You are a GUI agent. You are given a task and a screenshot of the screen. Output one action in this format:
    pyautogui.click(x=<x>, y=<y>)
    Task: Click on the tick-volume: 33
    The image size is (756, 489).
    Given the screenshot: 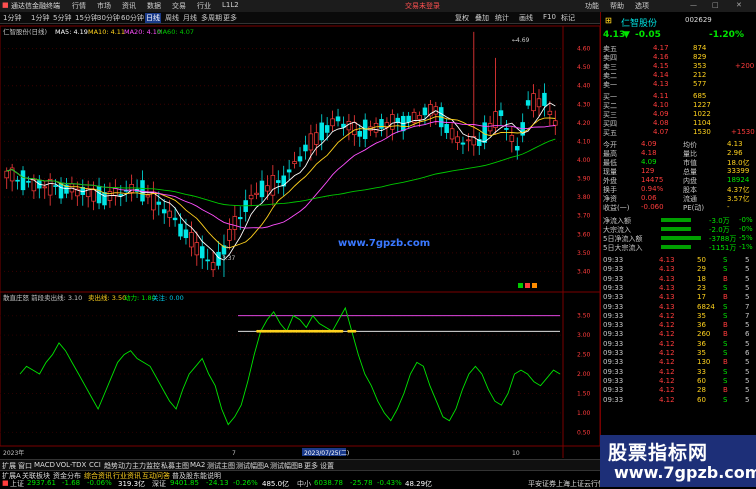 What is the action you would take?
    pyautogui.click(x=701, y=371)
    